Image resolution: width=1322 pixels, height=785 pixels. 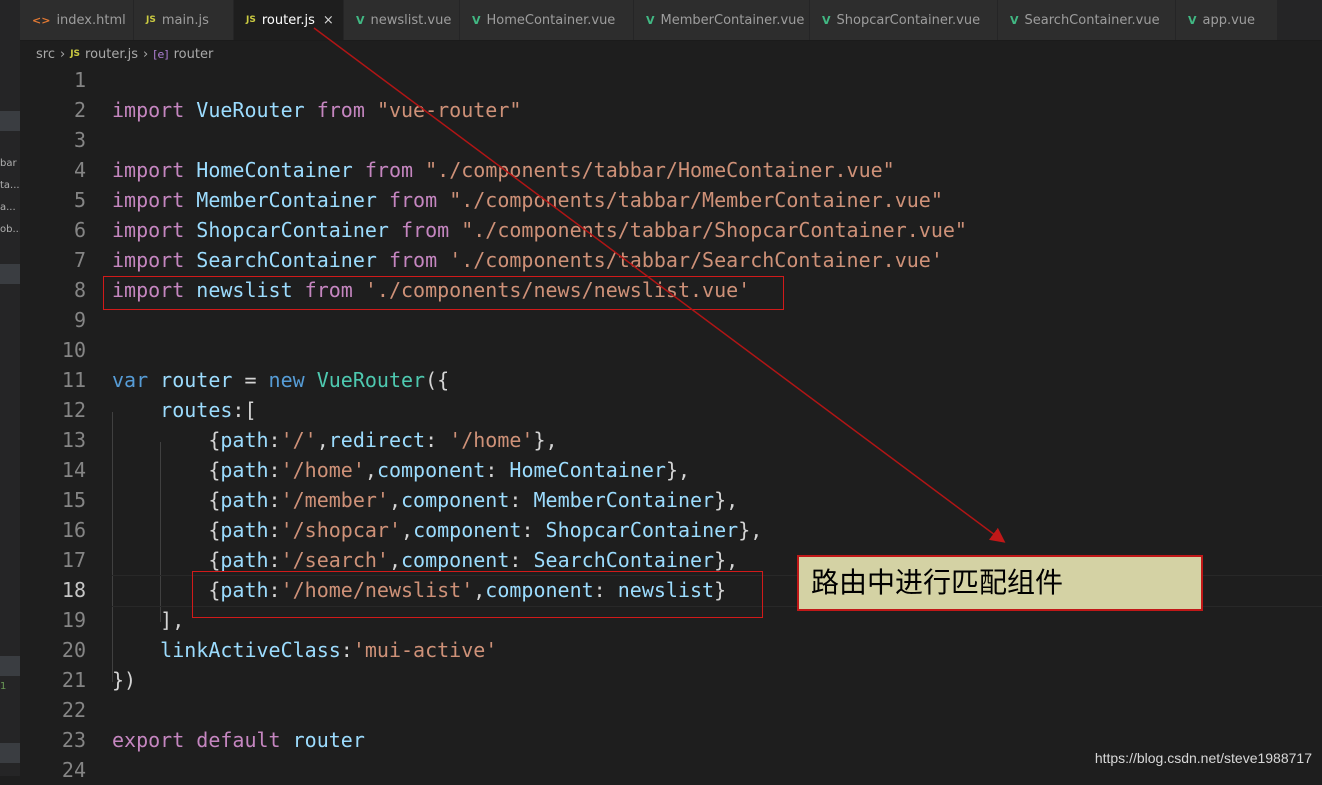 I want to click on watermark: https://blog.csdn.net/steve1988717, so click(x=1203, y=758).